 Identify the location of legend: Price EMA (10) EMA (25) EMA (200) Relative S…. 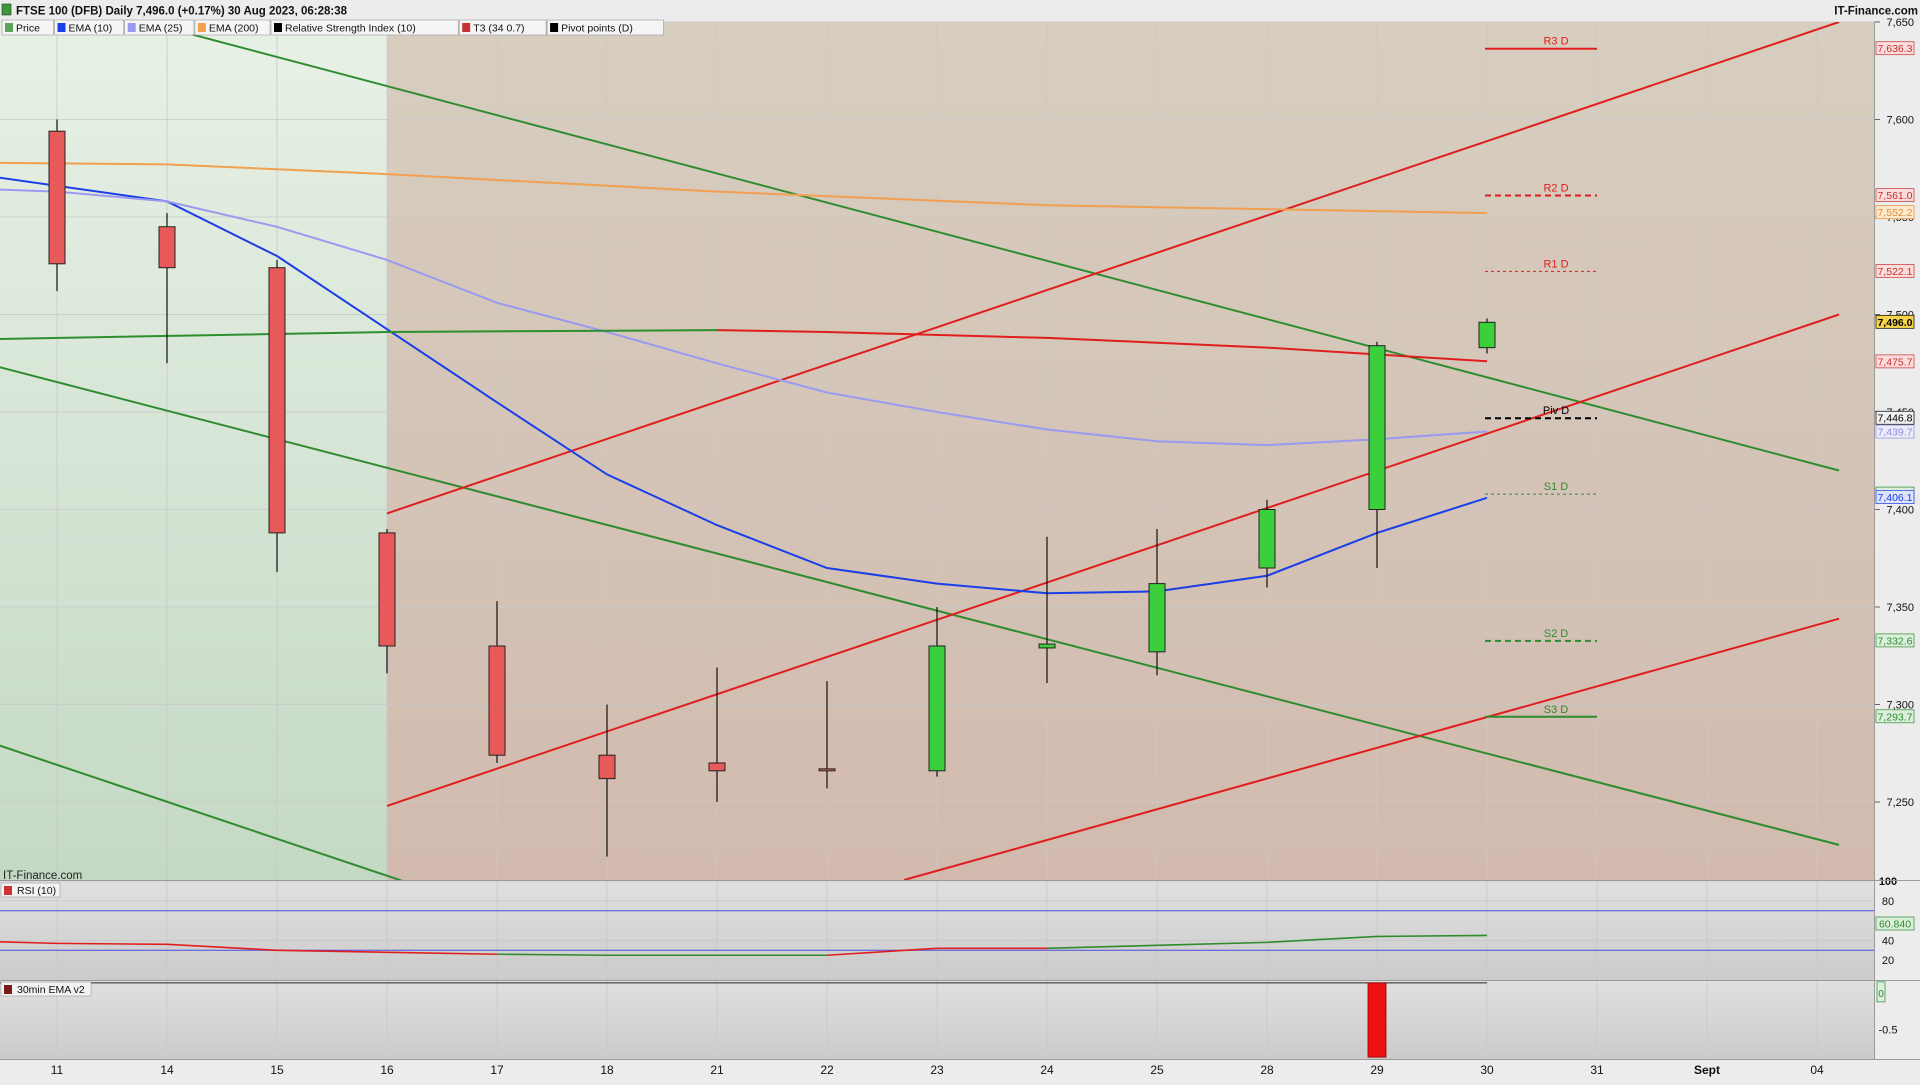
(332, 27).